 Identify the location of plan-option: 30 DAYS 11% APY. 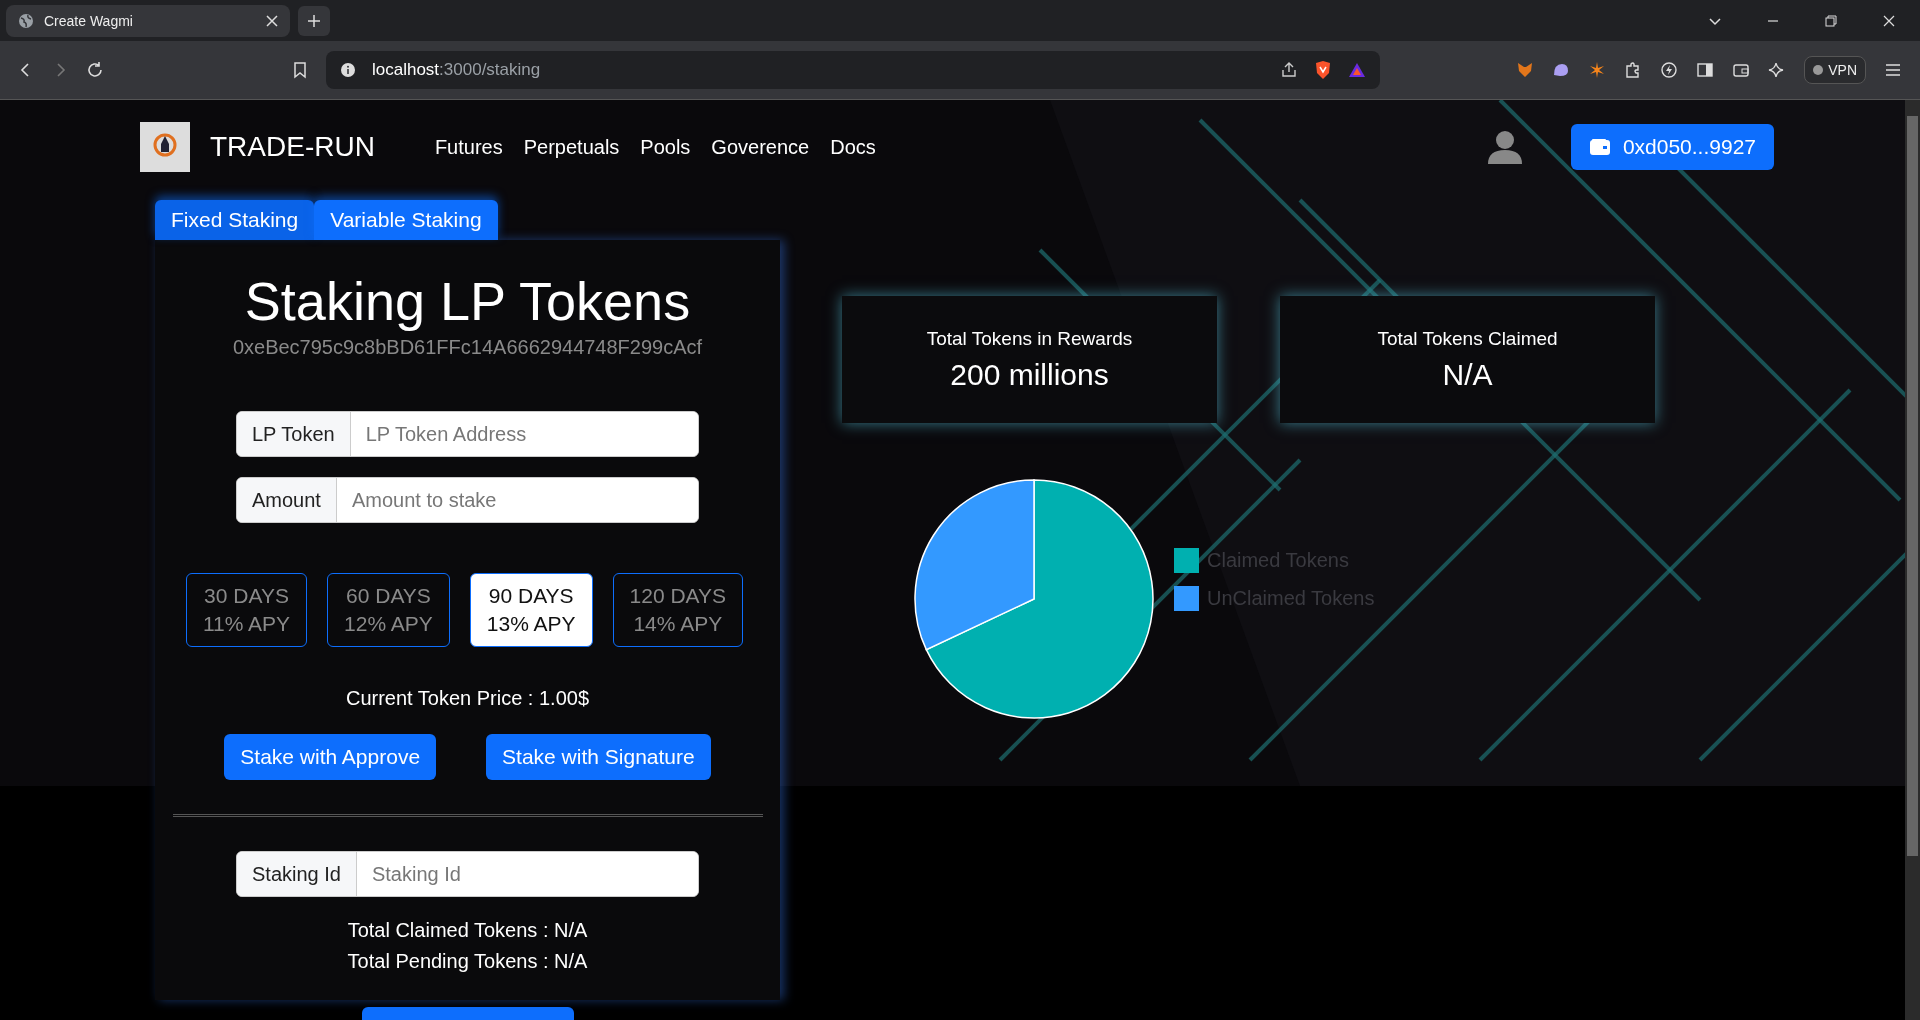
(246, 610).